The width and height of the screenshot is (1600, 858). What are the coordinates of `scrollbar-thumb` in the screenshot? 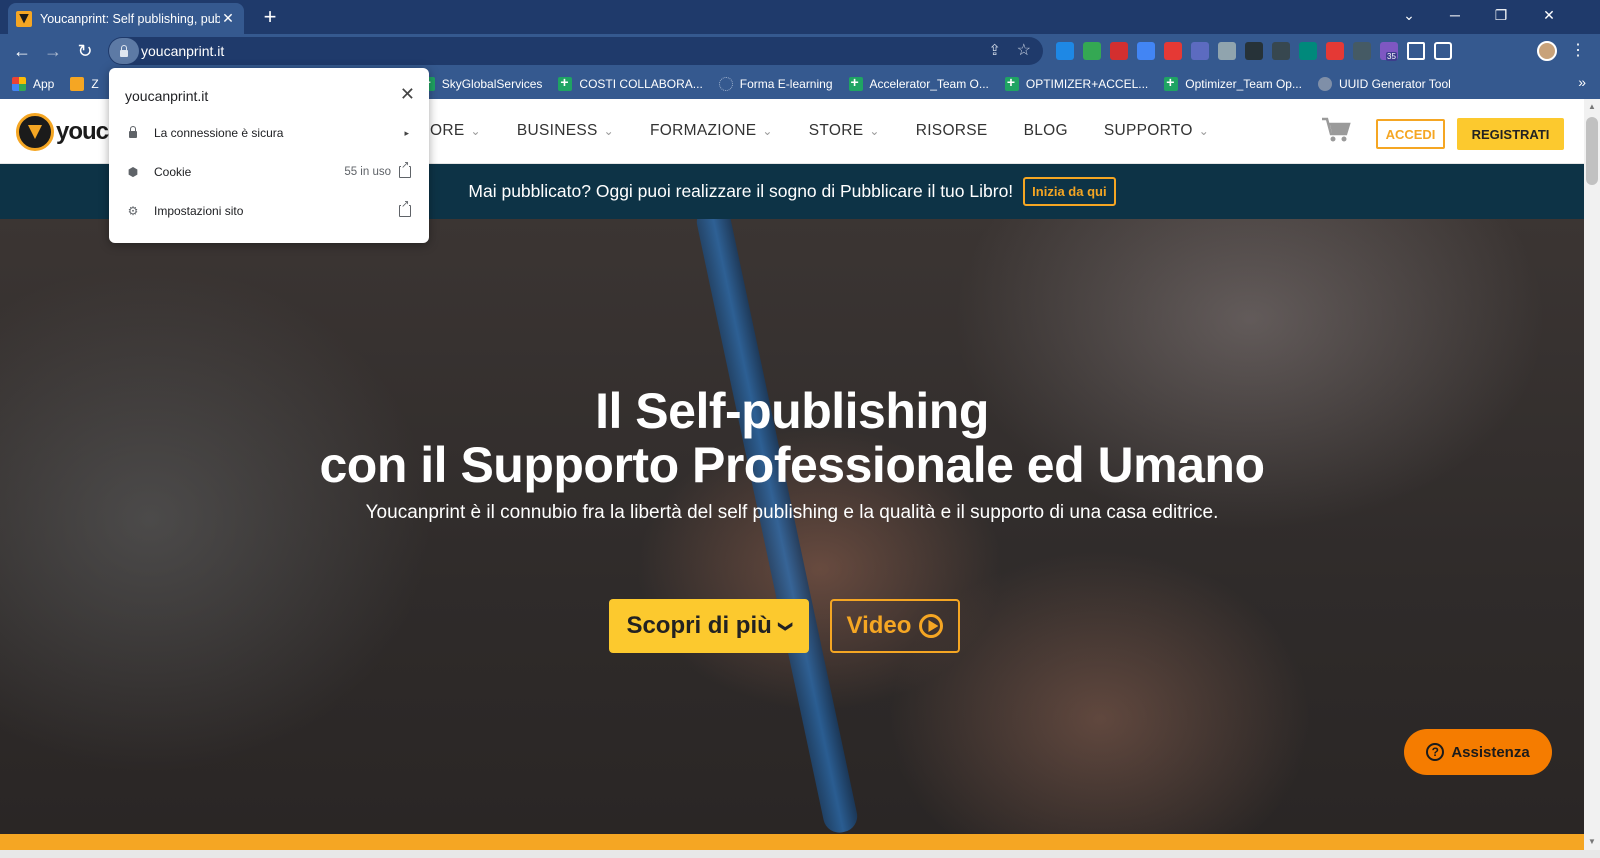 It's located at (1592, 151).